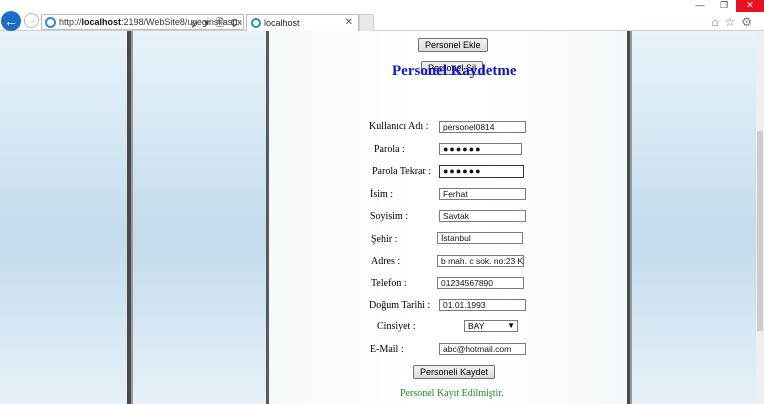 The width and height of the screenshot is (764, 404). I want to click on parola-label: Parola :, so click(389, 149).